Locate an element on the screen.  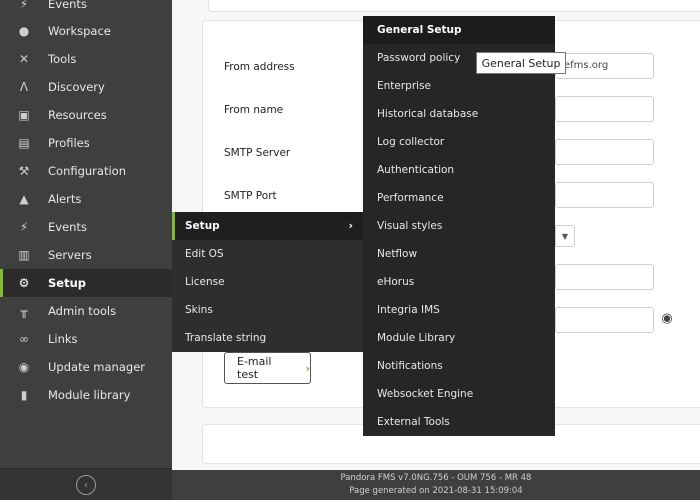
sidebar-item-alerts: ▲ Alerts is located at coordinates (86, 199).